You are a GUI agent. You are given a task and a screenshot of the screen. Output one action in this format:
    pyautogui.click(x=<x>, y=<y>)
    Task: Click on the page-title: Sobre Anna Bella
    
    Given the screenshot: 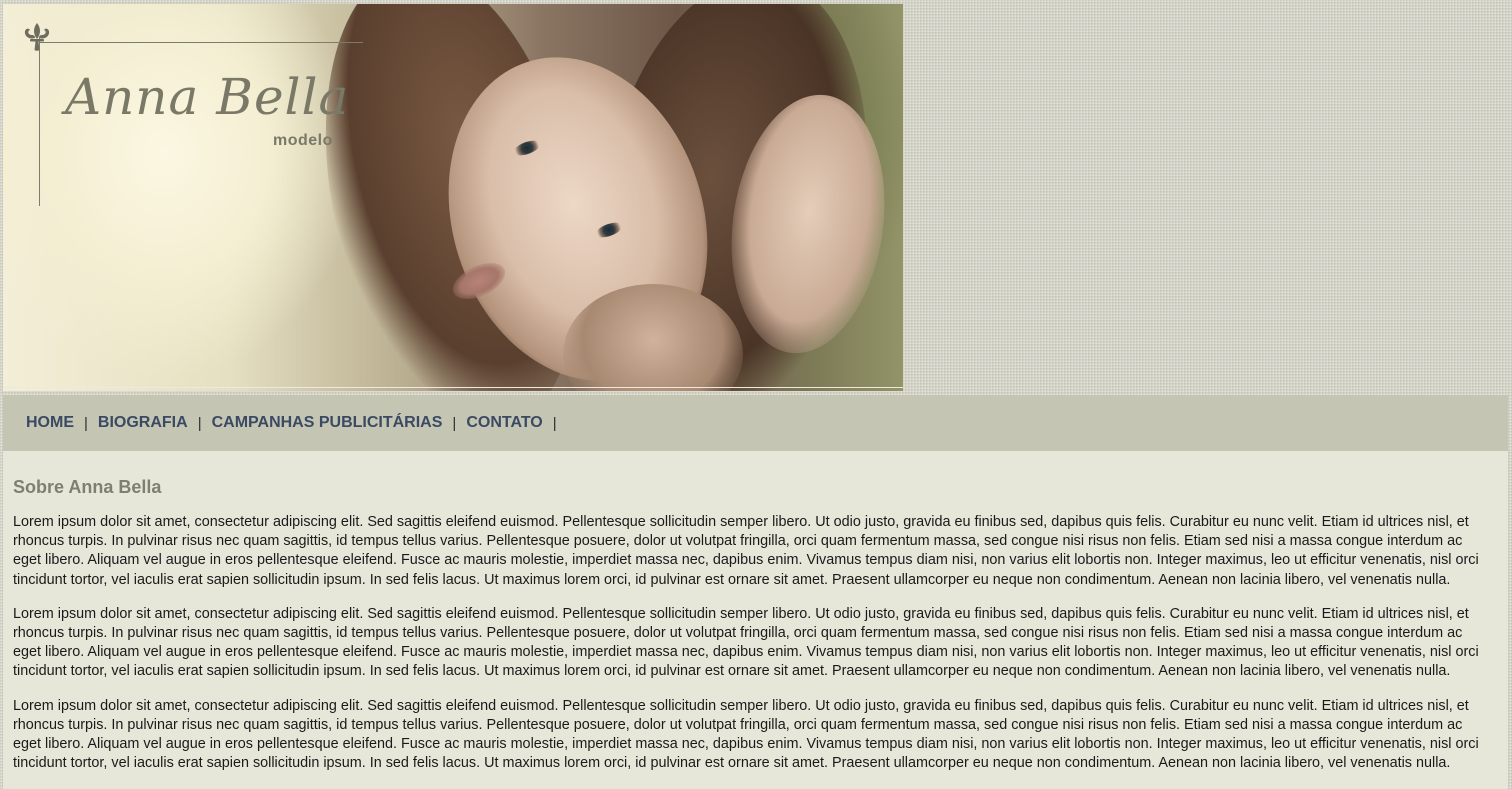 What is the action you would take?
    pyautogui.click(x=87, y=487)
    